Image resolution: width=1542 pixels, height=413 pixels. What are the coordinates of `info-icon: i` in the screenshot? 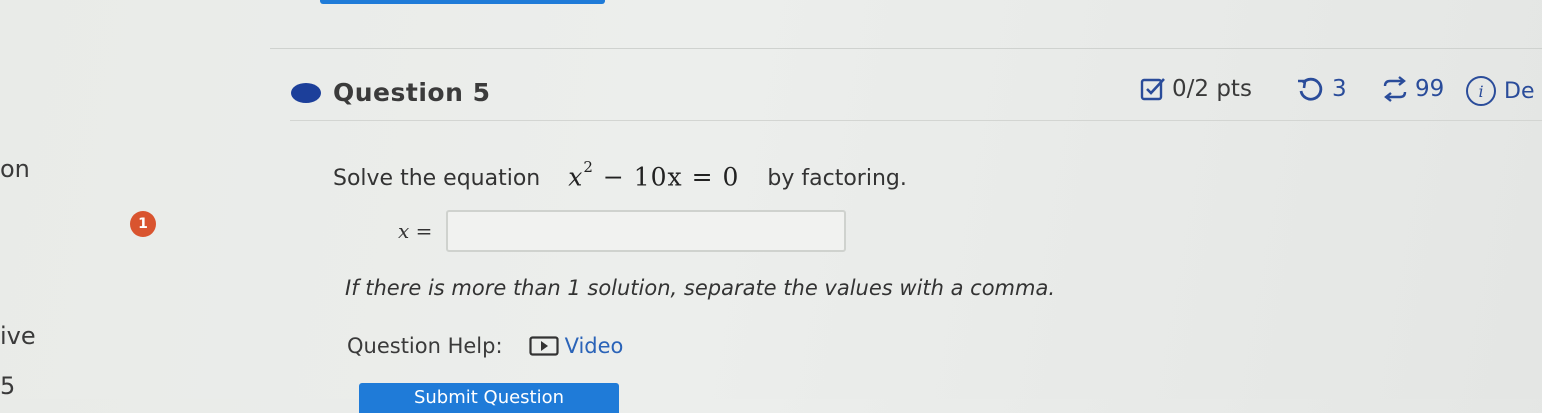 It's located at (1481, 91).